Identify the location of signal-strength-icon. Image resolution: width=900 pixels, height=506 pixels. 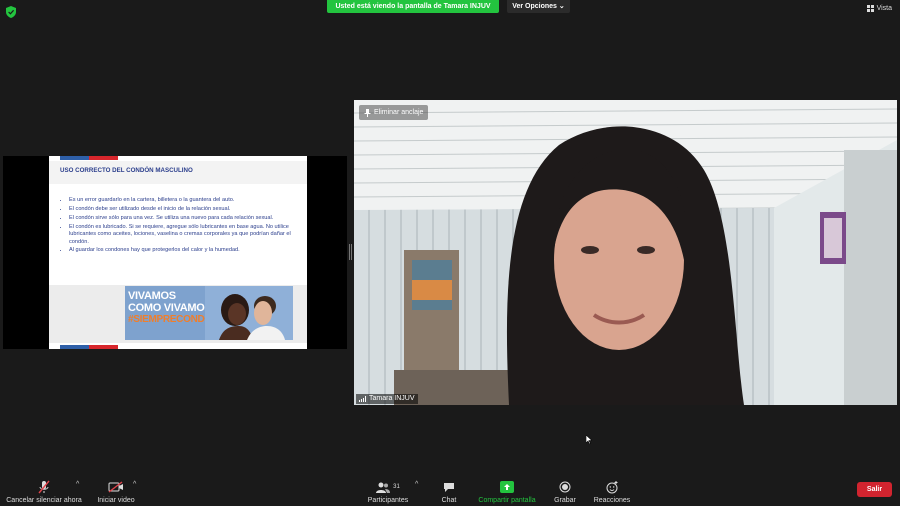
(362, 399).